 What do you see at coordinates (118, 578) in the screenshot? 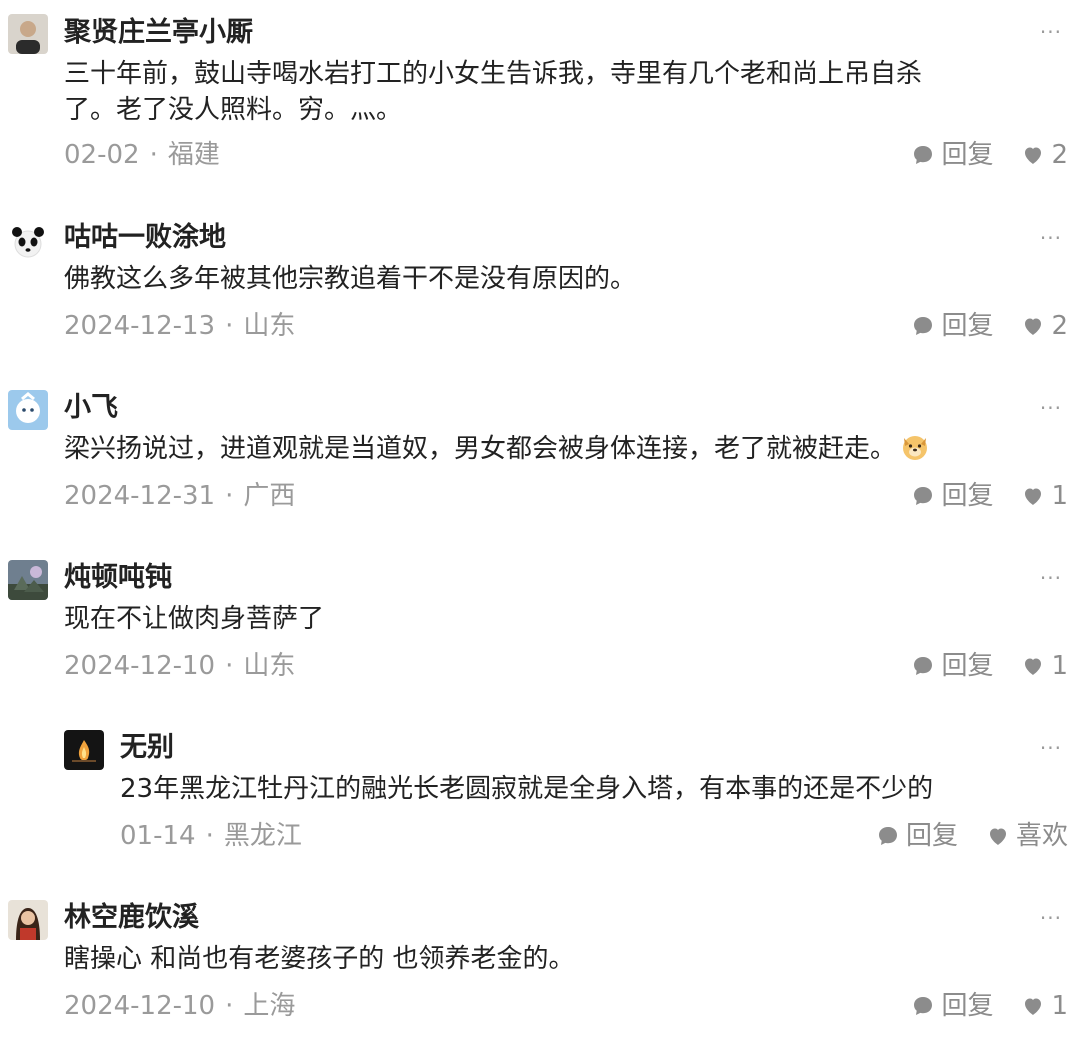
I see `username: 炖顿吨钝` at bounding box center [118, 578].